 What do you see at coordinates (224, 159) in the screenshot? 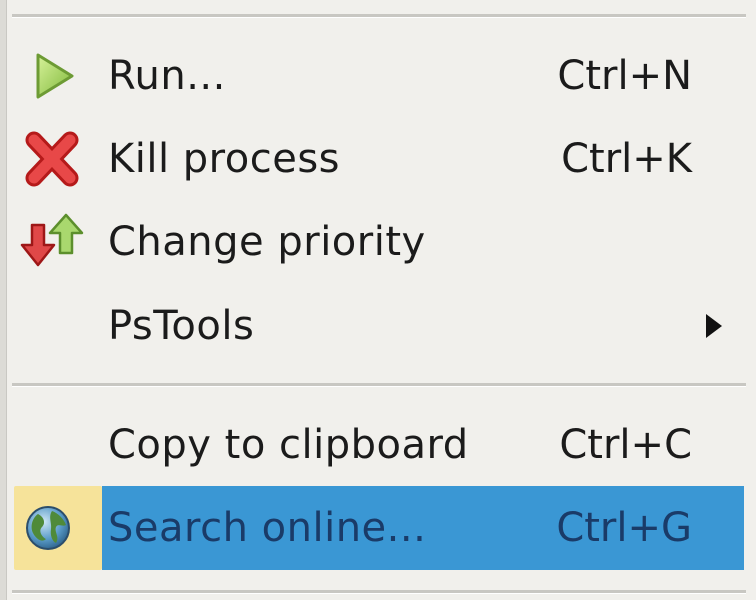
I see `menu-item-label: Kill process` at bounding box center [224, 159].